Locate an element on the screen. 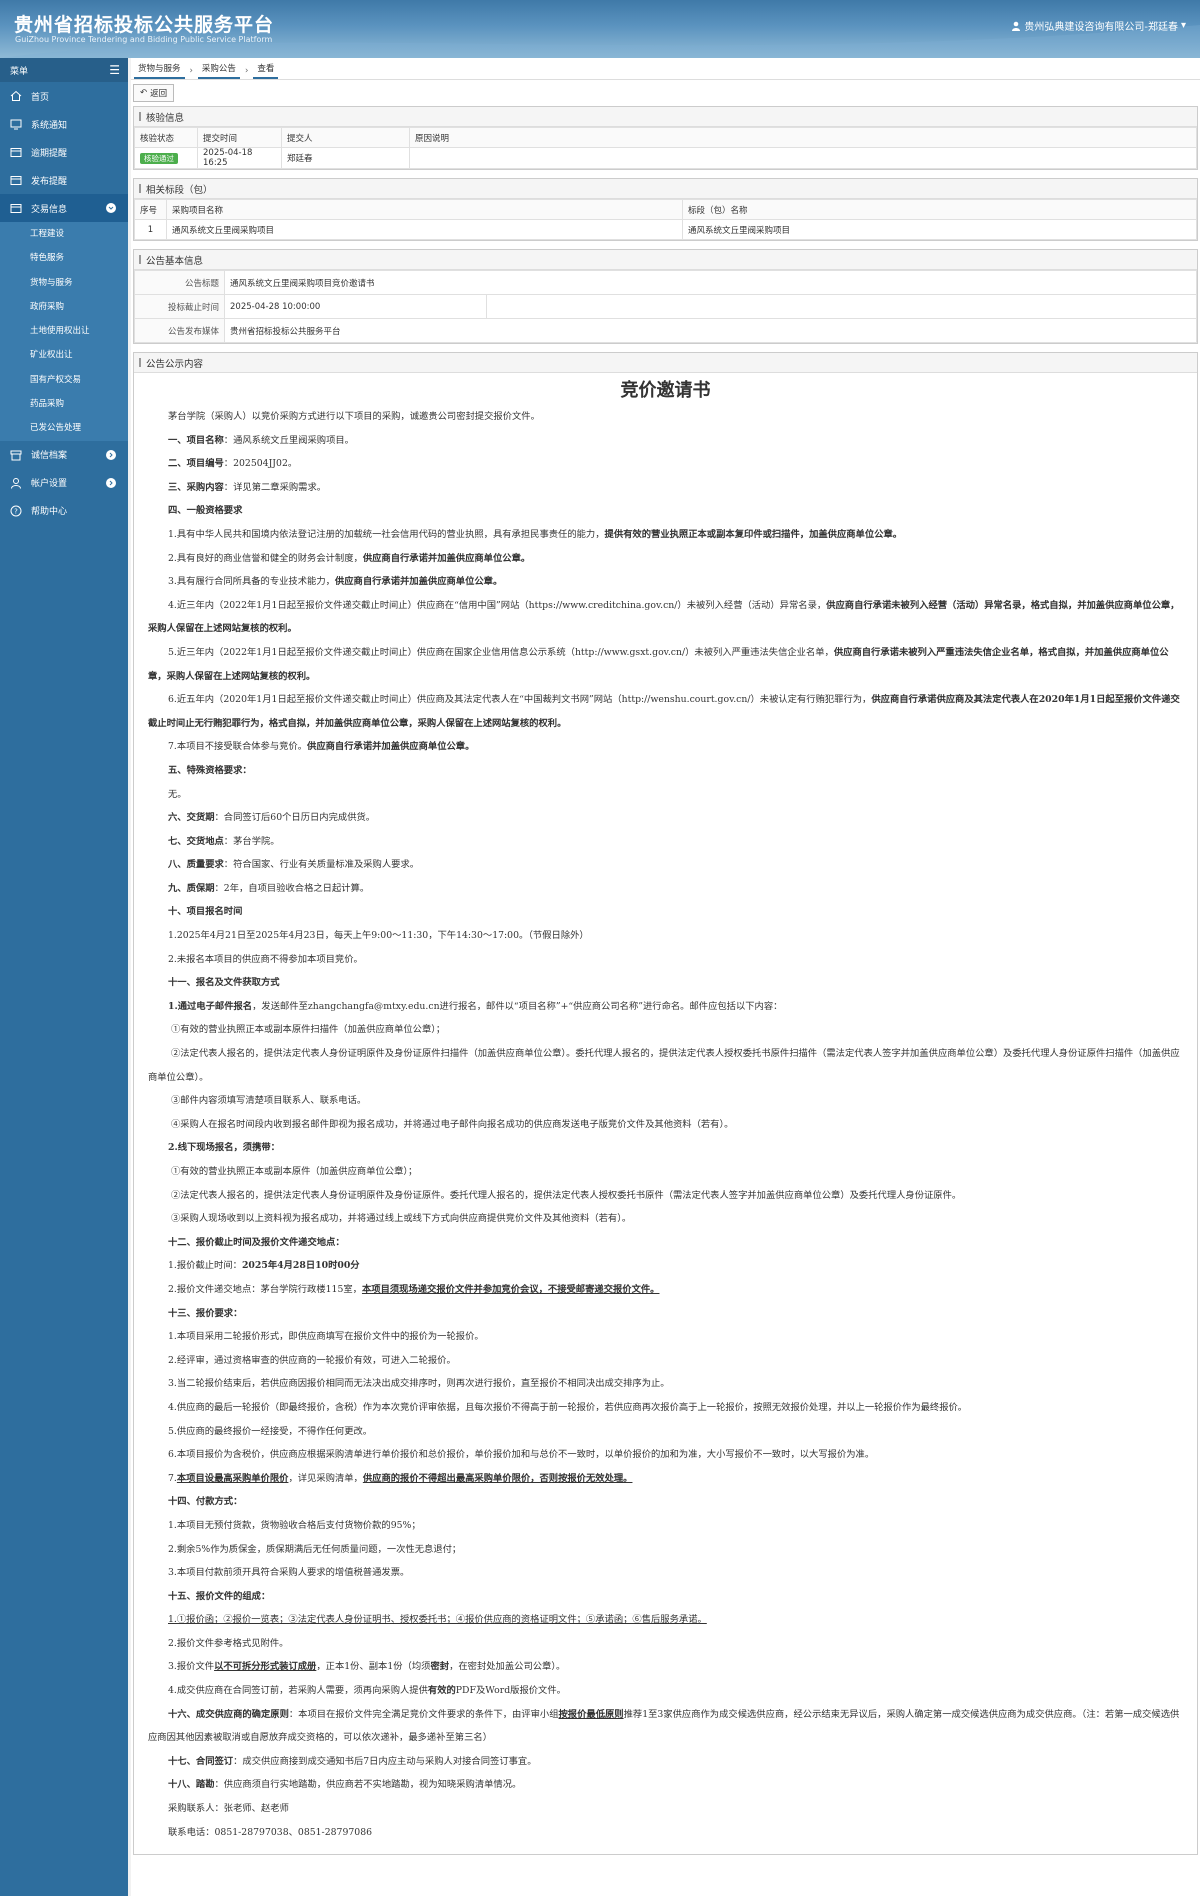  breadcrumb-item: 查看 is located at coordinates (266, 70).